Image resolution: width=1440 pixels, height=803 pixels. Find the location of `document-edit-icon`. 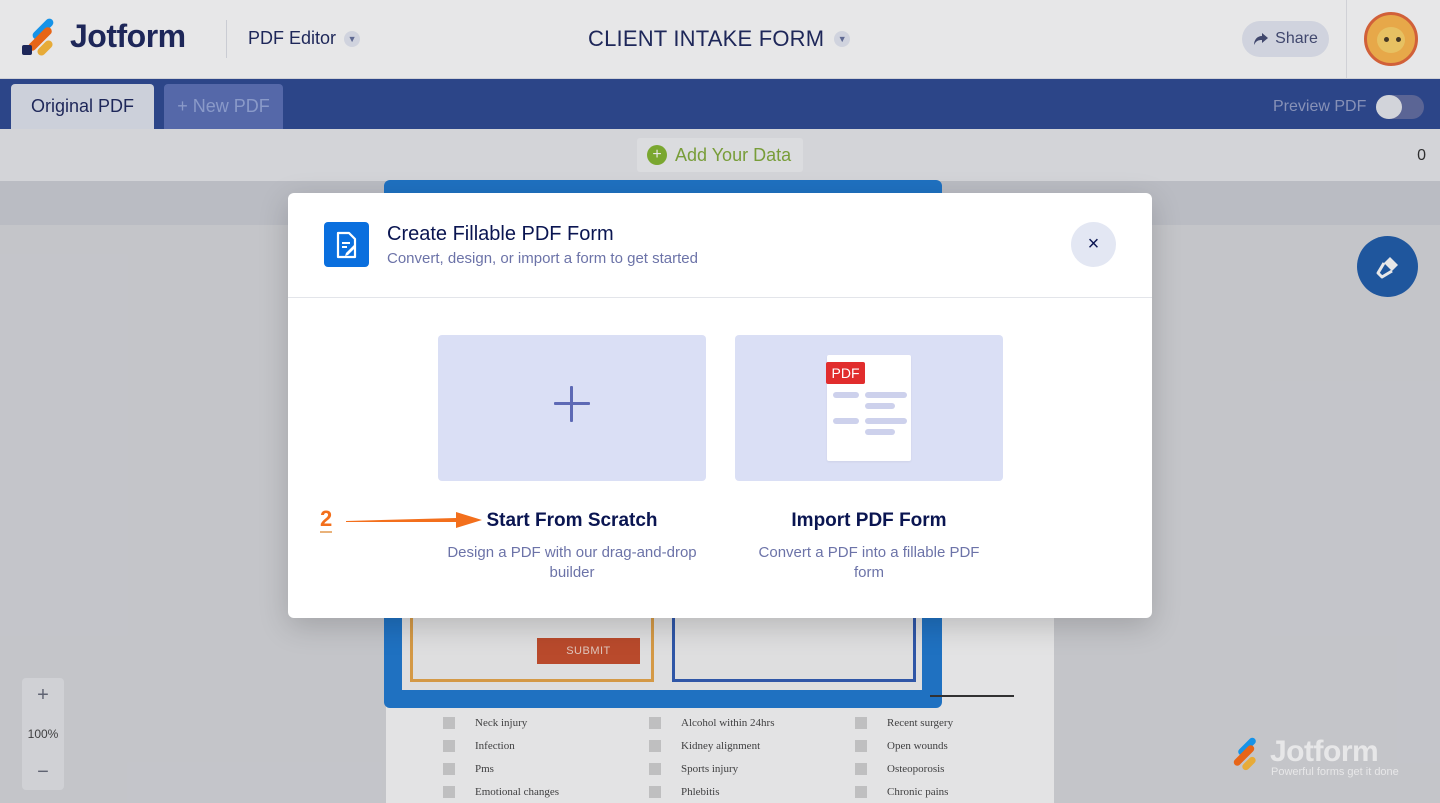

document-edit-icon is located at coordinates (346, 244).